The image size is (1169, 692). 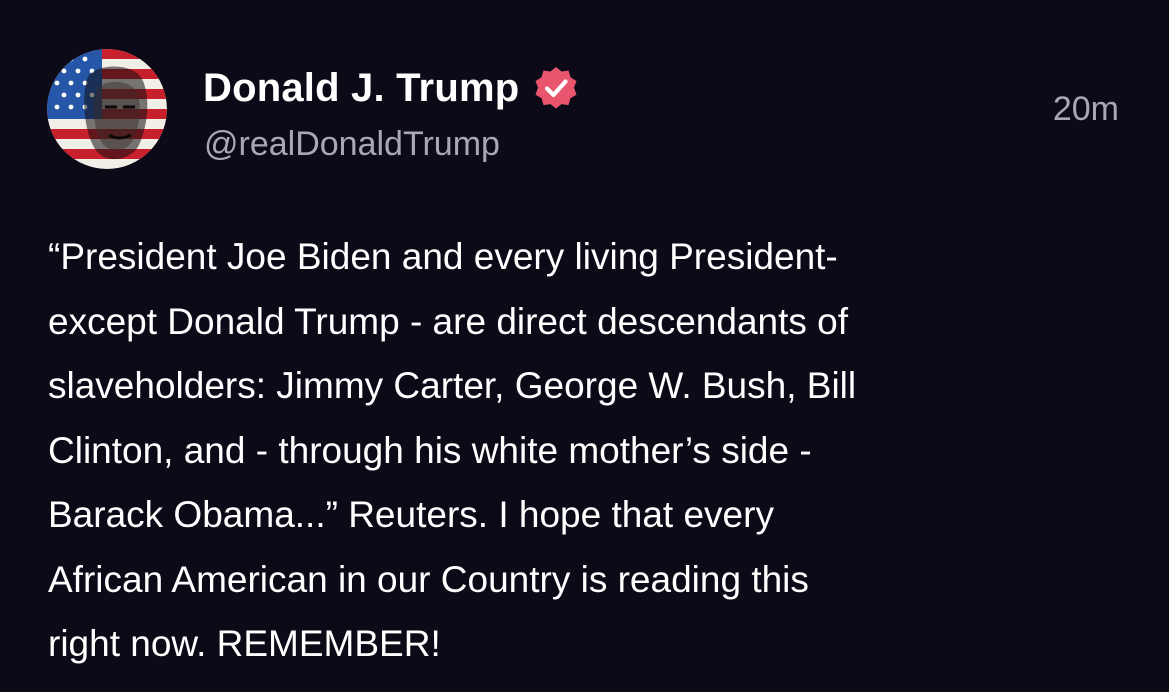 What do you see at coordinates (556, 88) in the screenshot?
I see `verified-badge-icon` at bounding box center [556, 88].